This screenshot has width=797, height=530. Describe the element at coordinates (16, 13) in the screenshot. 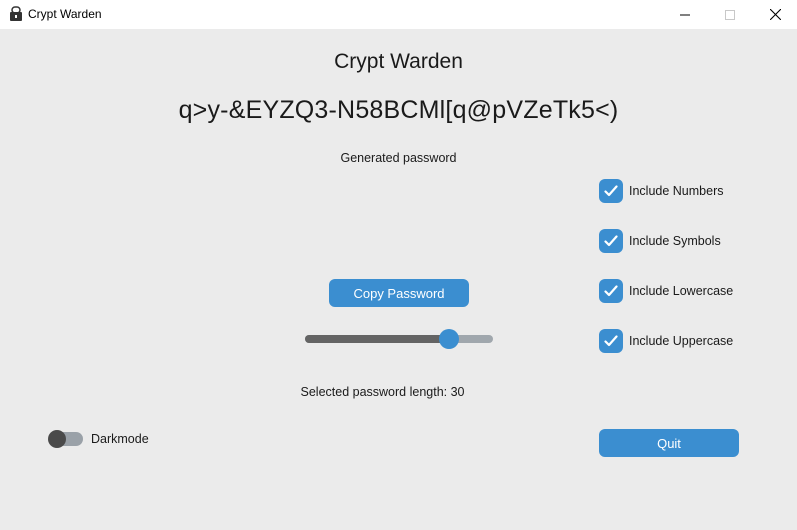

I see `vault-icon` at that location.